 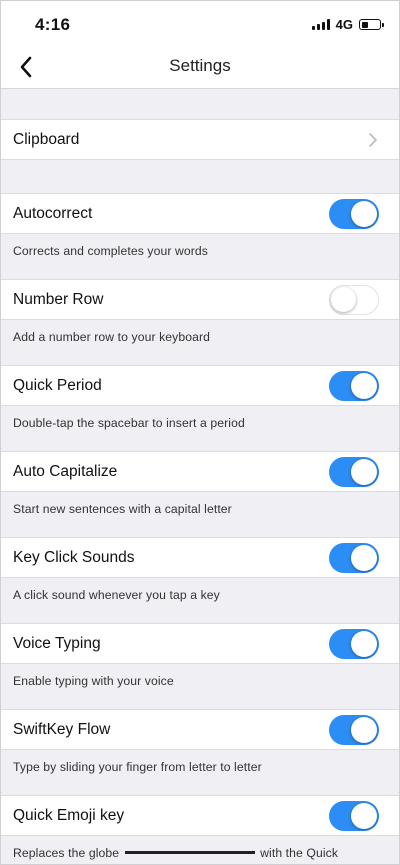 I want to click on setting-description: Corrects and completes your words, so click(x=110, y=251).